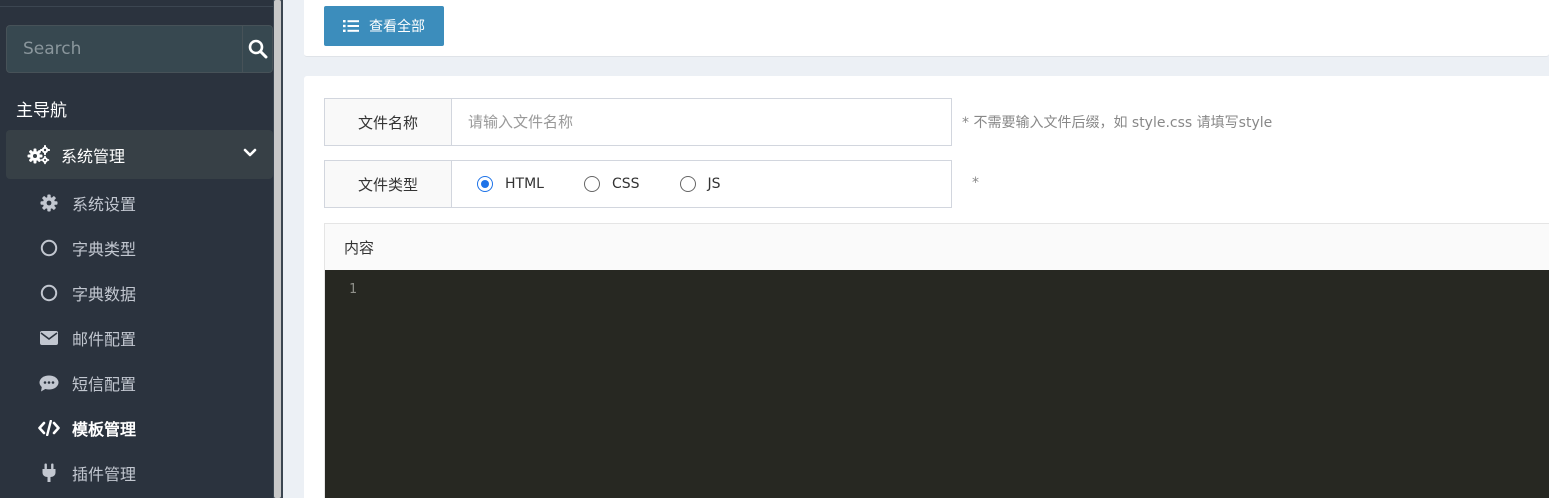  What do you see at coordinates (524, 184) in the screenshot?
I see `radio-html-label: HTML` at bounding box center [524, 184].